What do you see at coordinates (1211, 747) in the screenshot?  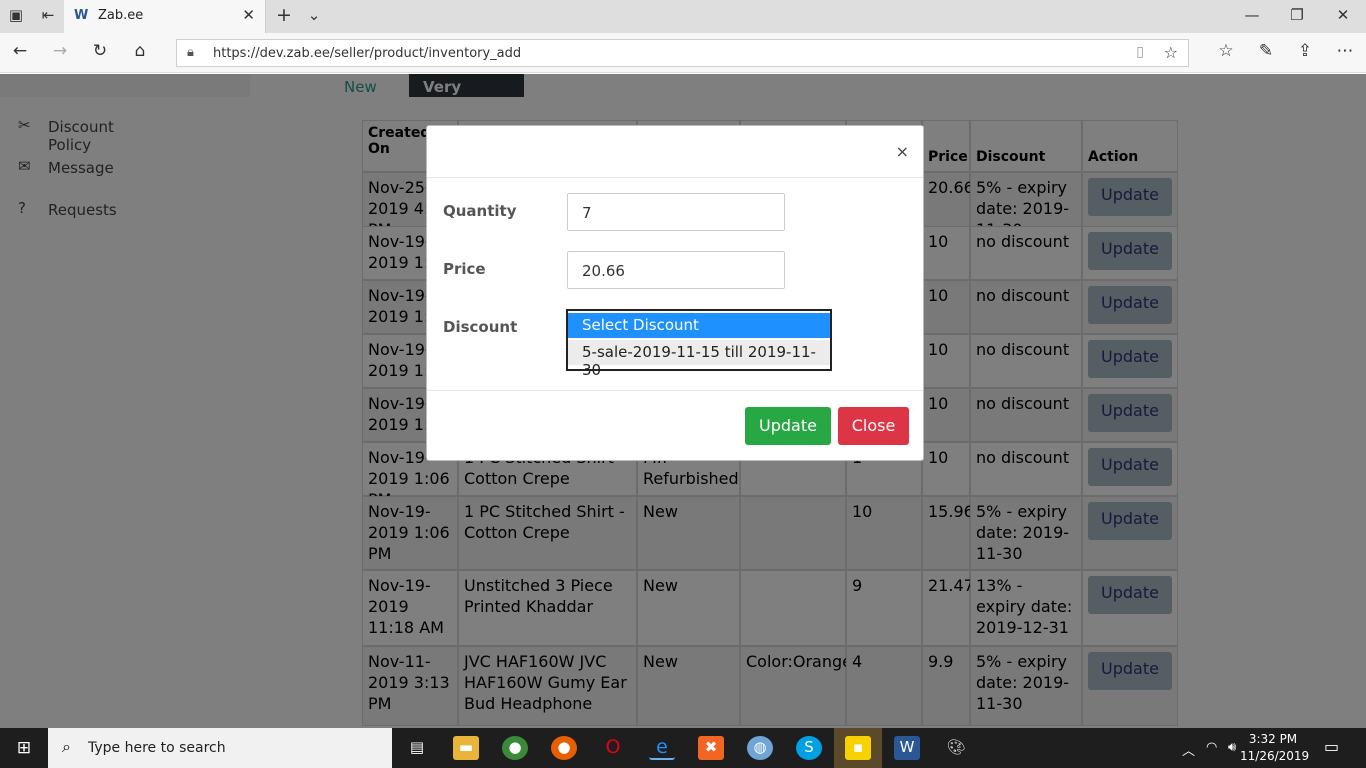 I see `wifi-icon: ◠` at bounding box center [1211, 747].